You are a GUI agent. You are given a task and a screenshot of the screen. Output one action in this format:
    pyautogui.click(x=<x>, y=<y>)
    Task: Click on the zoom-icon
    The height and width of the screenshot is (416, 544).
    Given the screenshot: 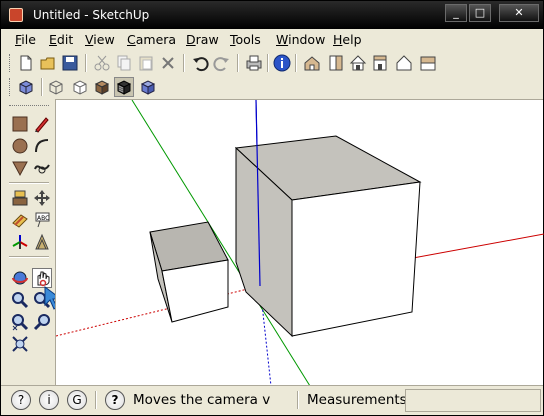 What is the action you would take?
    pyautogui.click(x=20, y=300)
    